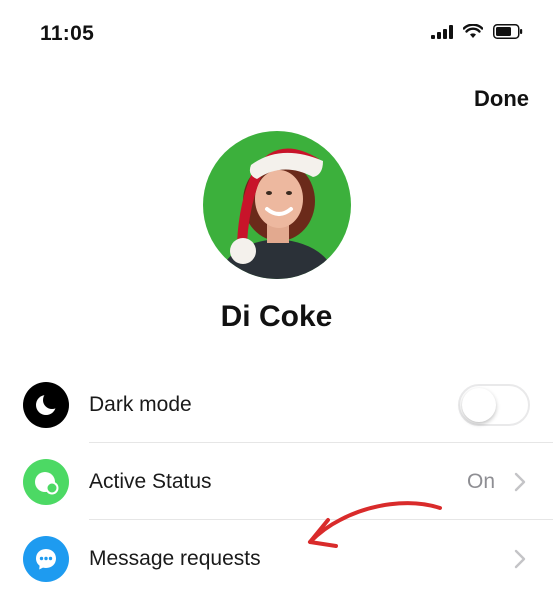 The width and height of the screenshot is (553, 600). Describe the element at coordinates (501, 99) in the screenshot. I see `done-button: Done` at that location.